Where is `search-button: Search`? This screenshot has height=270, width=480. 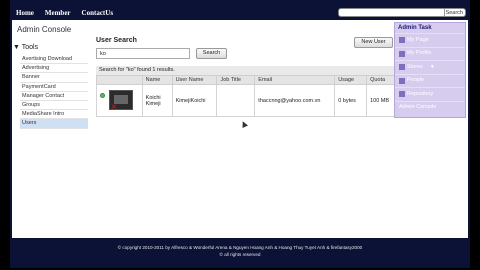
search-button: Search is located at coordinates (211, 53).